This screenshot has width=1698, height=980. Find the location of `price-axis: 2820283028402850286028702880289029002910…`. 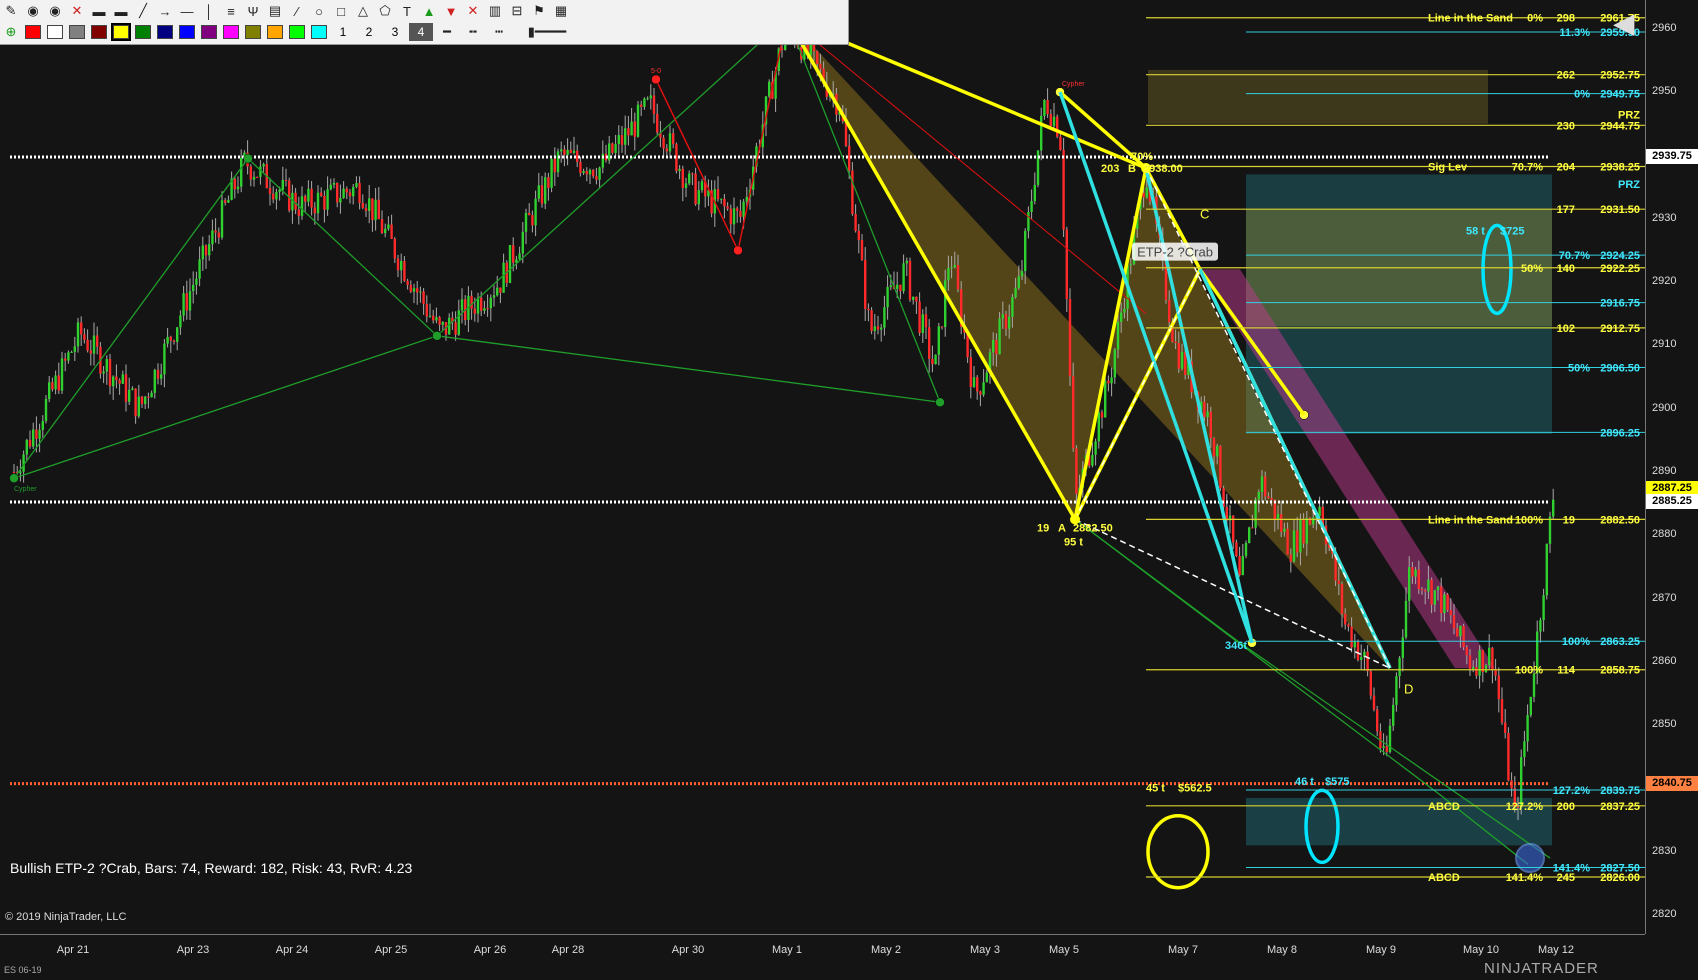

price-axis: 2820283028402850286028702880289029002910… is located at coordinates (1671, 467).